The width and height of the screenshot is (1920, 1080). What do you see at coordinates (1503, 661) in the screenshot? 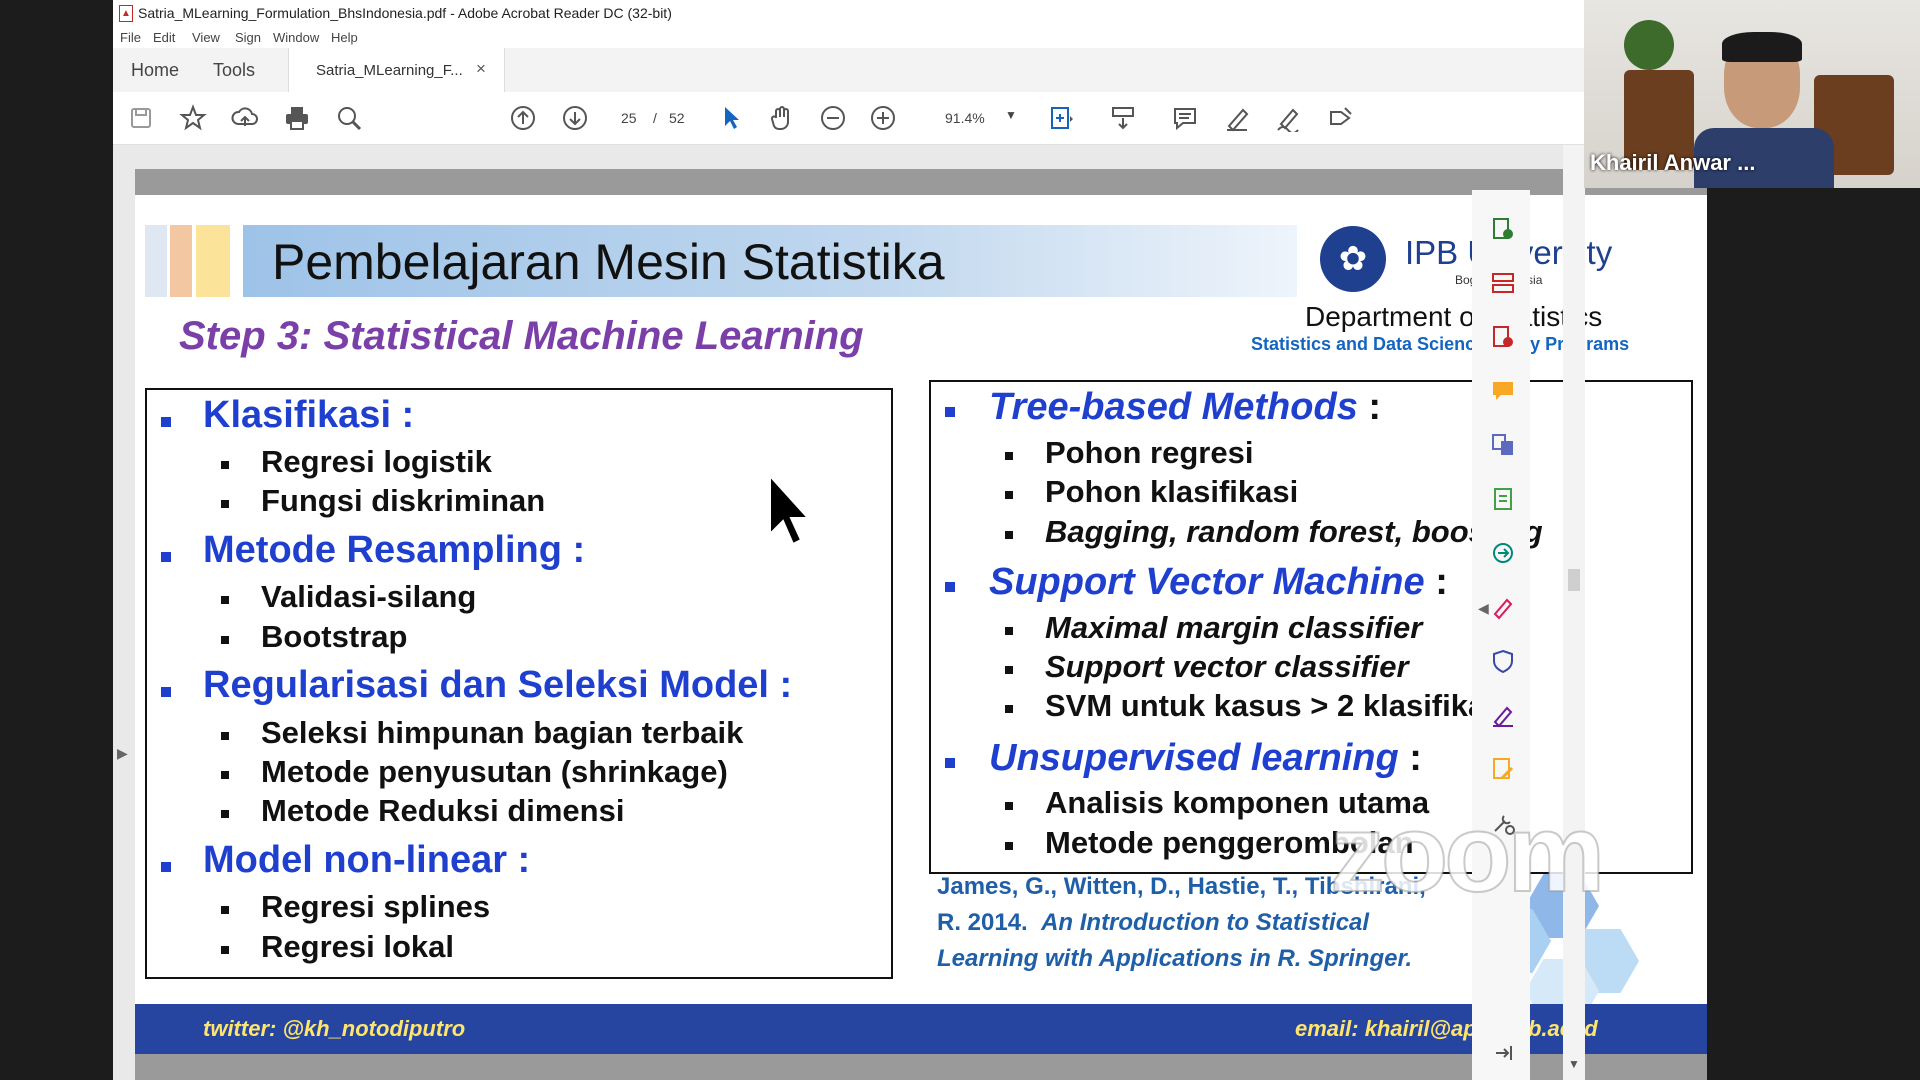
I see `protect-shield-icon` at bounding box center [1503, 661].